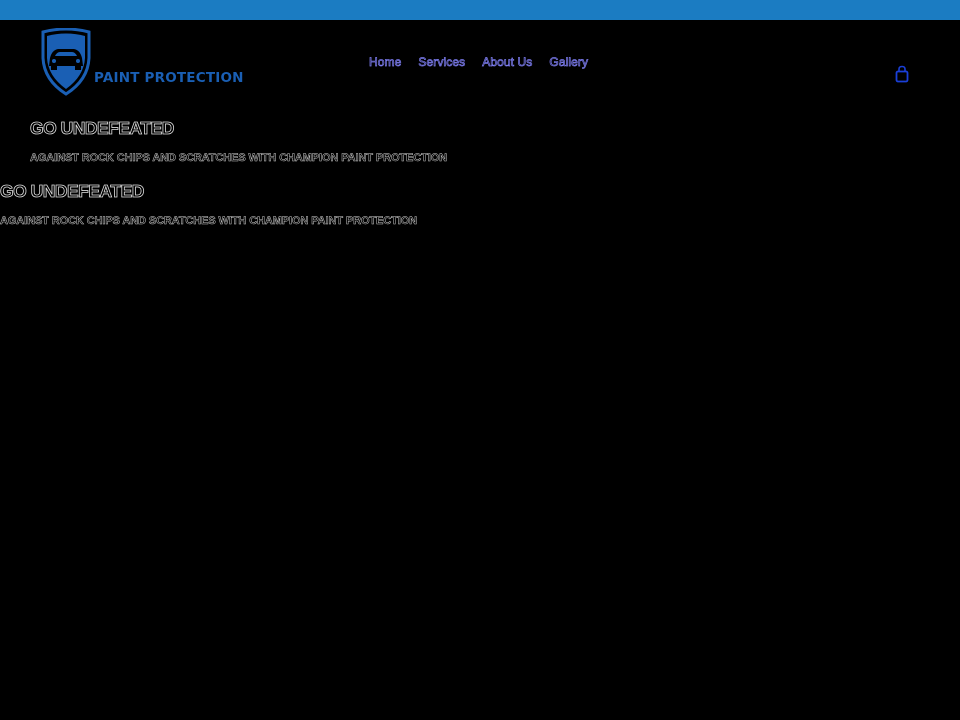 This screenshot has width=960, height=720. Describe the element at coordinates (385, 62) in the screenshot. I see `nav-home: Home` at that location.